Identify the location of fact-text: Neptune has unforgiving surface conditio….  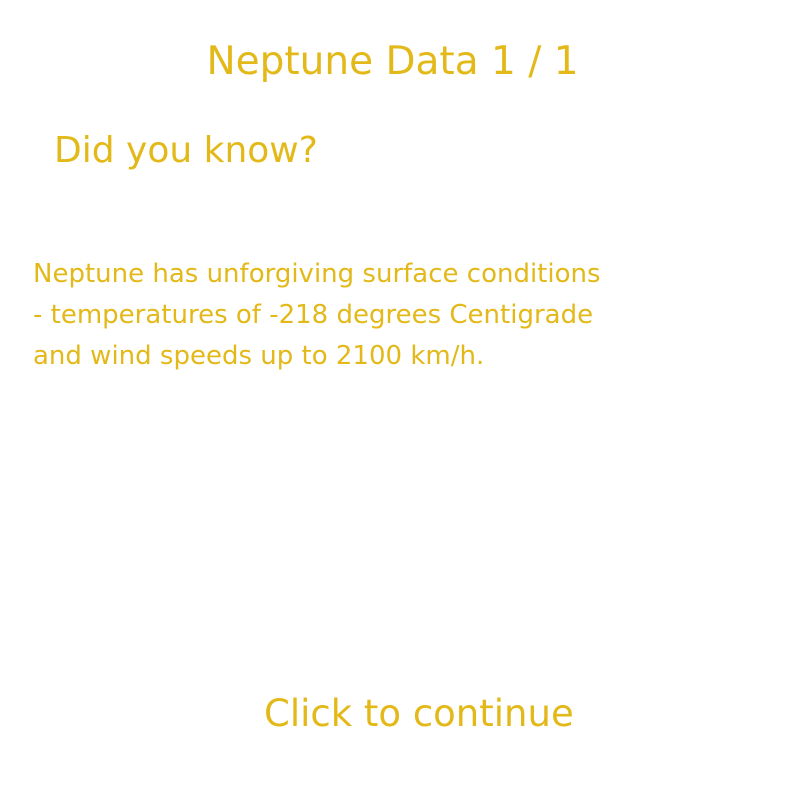
(393, 315).